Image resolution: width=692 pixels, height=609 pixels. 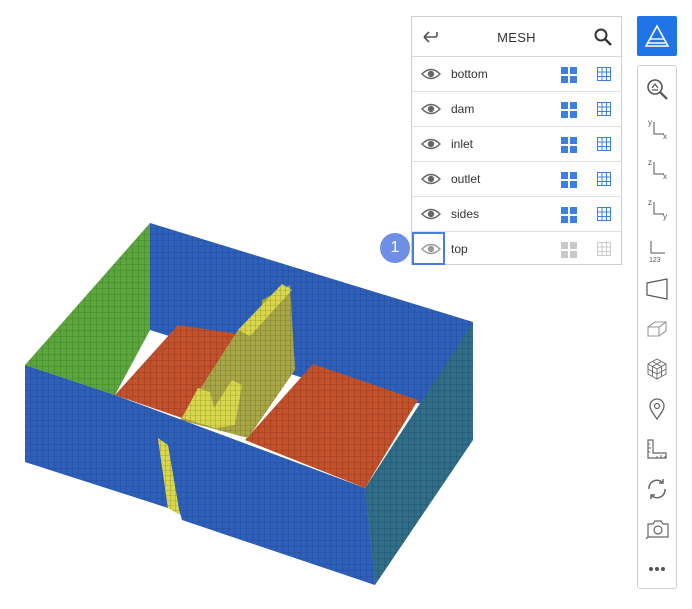 I want to click on mesh-region-row: outlet, so click(x=516, y=179).